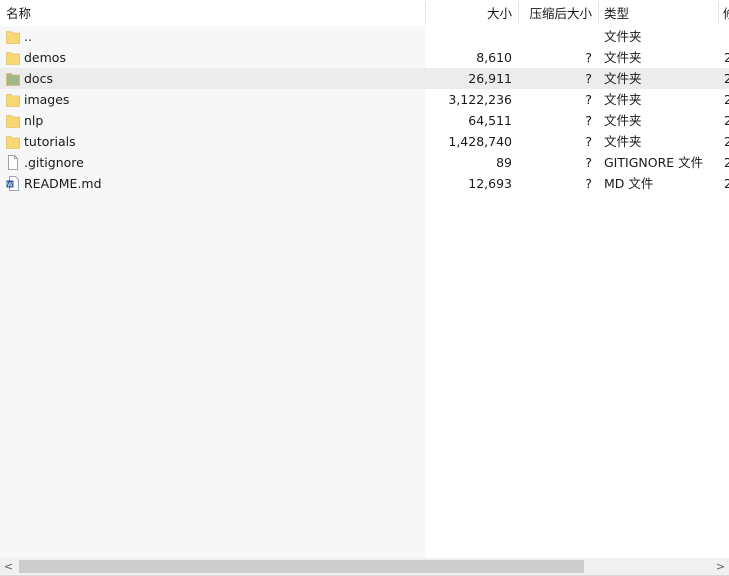 The width and height of the screenshot is (729, 576). What do you see at coordinates (34, 120) in the screenshot?
I see `file-name: nlp` at bounding box center [34, 120].